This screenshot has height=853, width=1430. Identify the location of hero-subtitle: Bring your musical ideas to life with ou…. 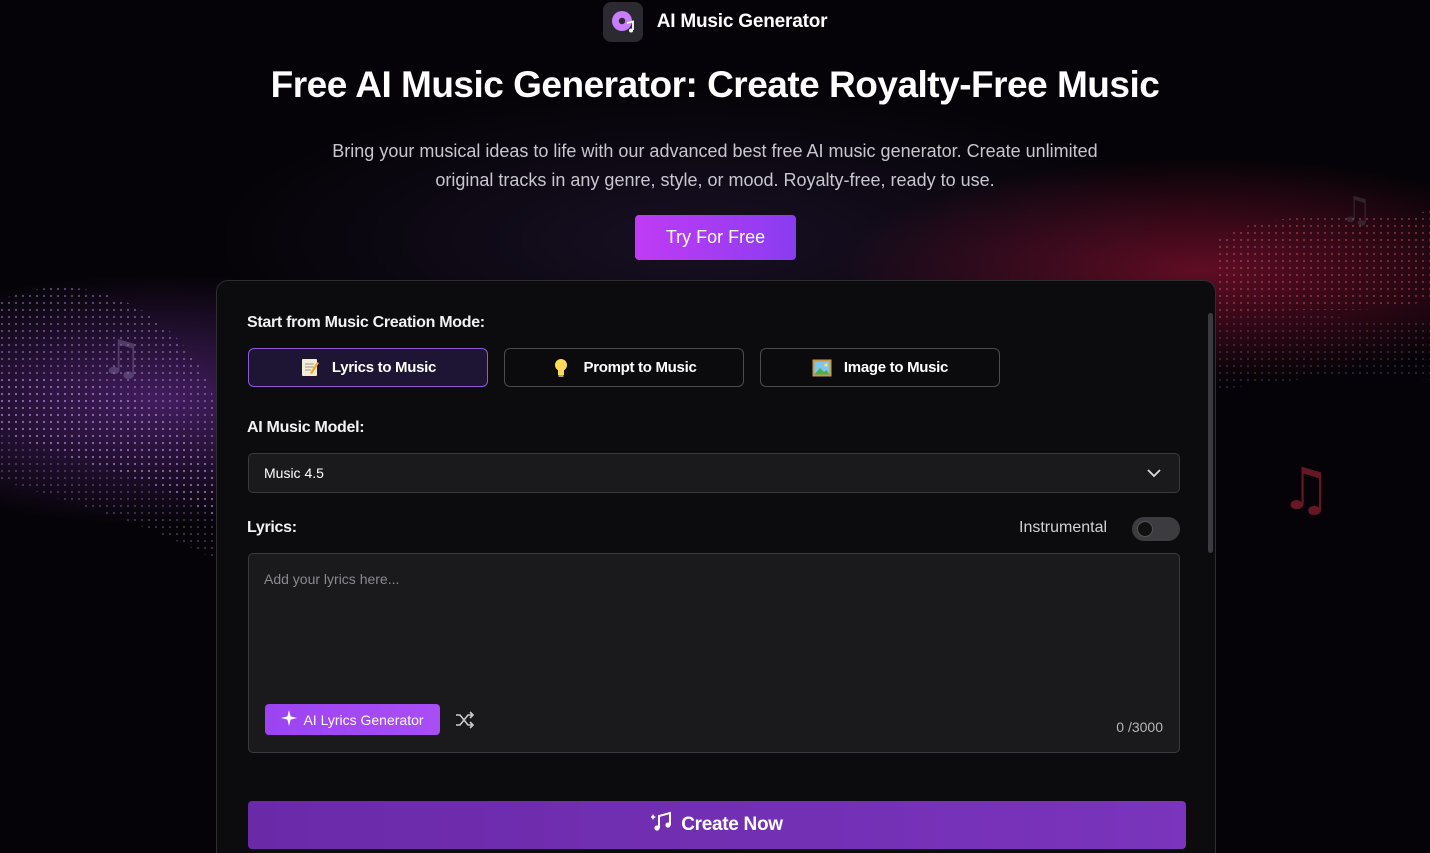
(715, 166).